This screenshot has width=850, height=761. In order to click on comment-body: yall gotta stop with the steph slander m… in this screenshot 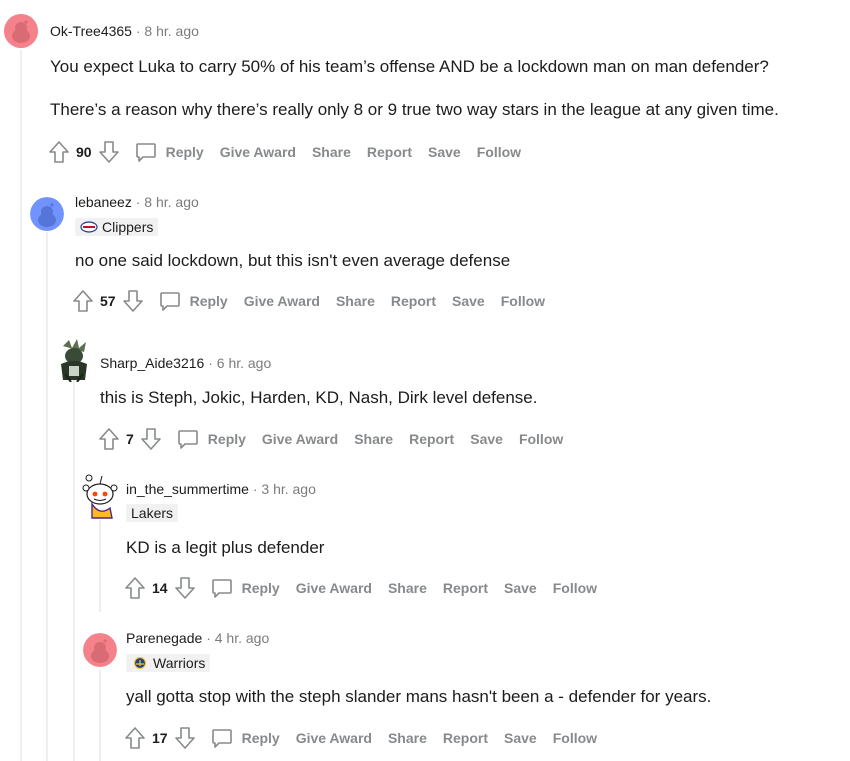, I will do `click(419, 696)`.